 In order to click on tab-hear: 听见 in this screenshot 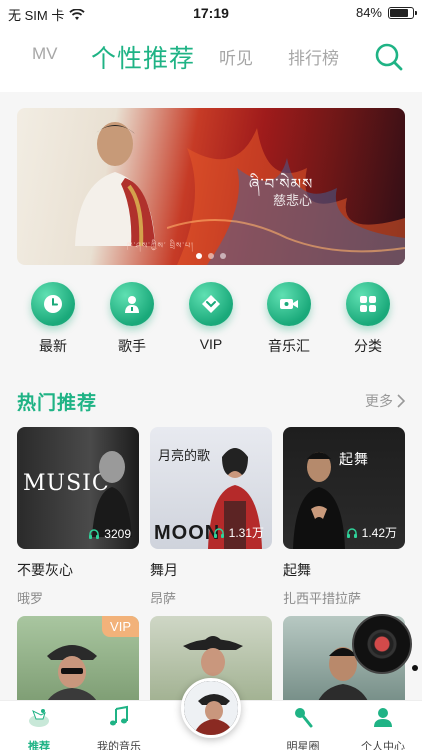, I will do `click(236, 56)`.